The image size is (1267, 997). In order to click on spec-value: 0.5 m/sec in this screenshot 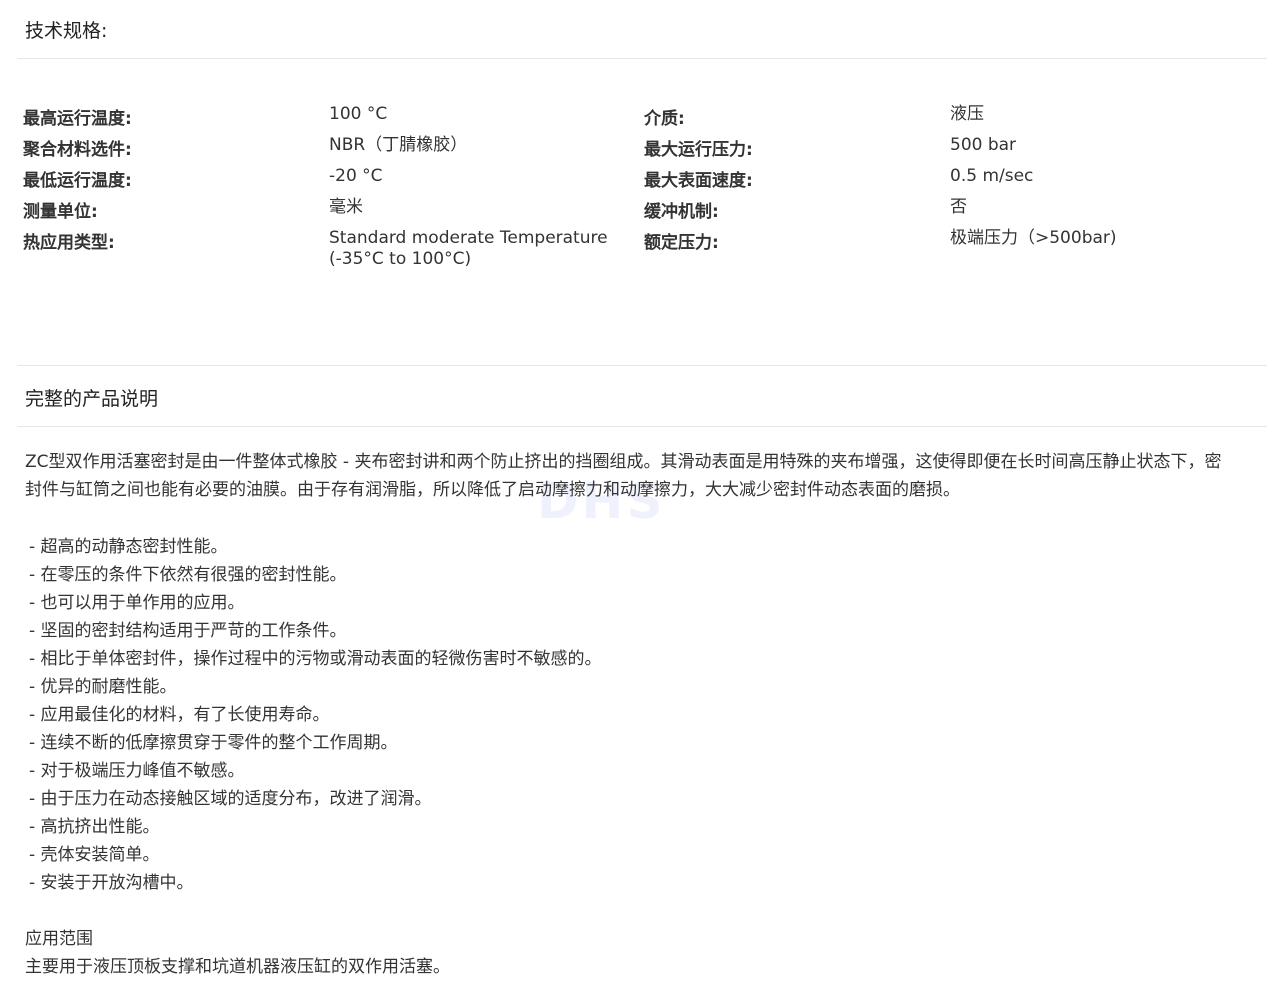, I will do `click(992, 176)`.